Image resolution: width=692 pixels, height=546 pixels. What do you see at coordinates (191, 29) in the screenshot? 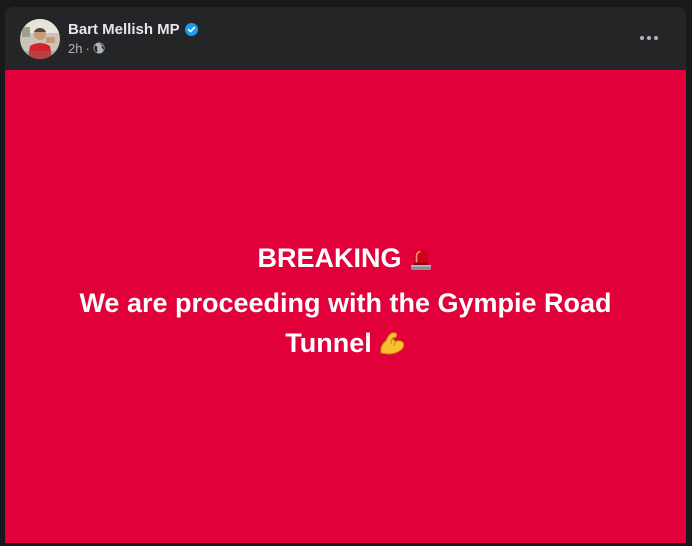
I see `verified-badge-icon` at bounding box center [191, 29].